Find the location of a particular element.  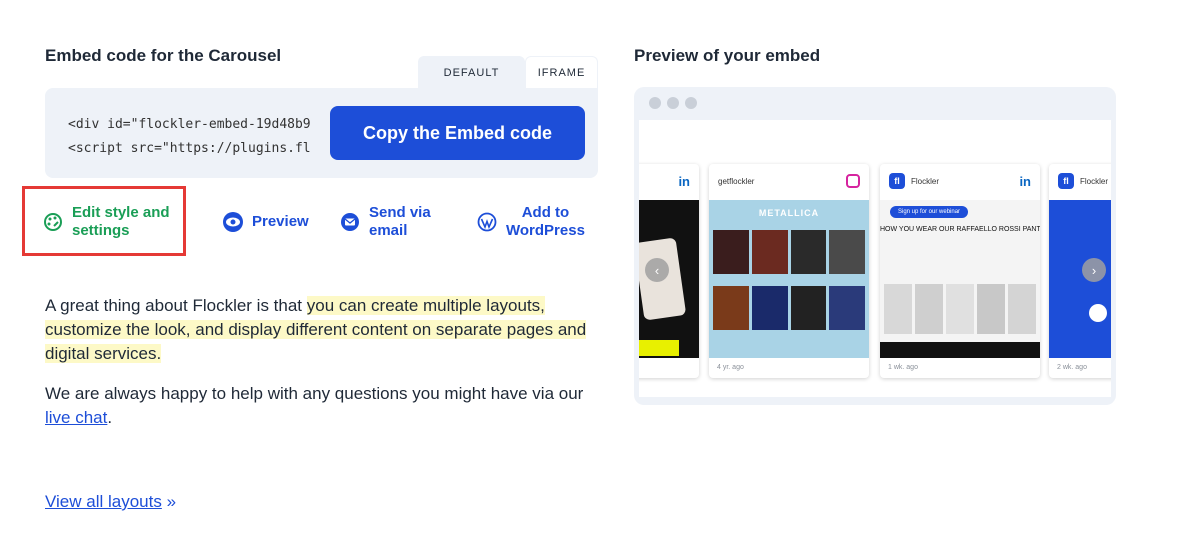

copy-embed-button: Copy the Embed code is located at coordinates (457, 133).